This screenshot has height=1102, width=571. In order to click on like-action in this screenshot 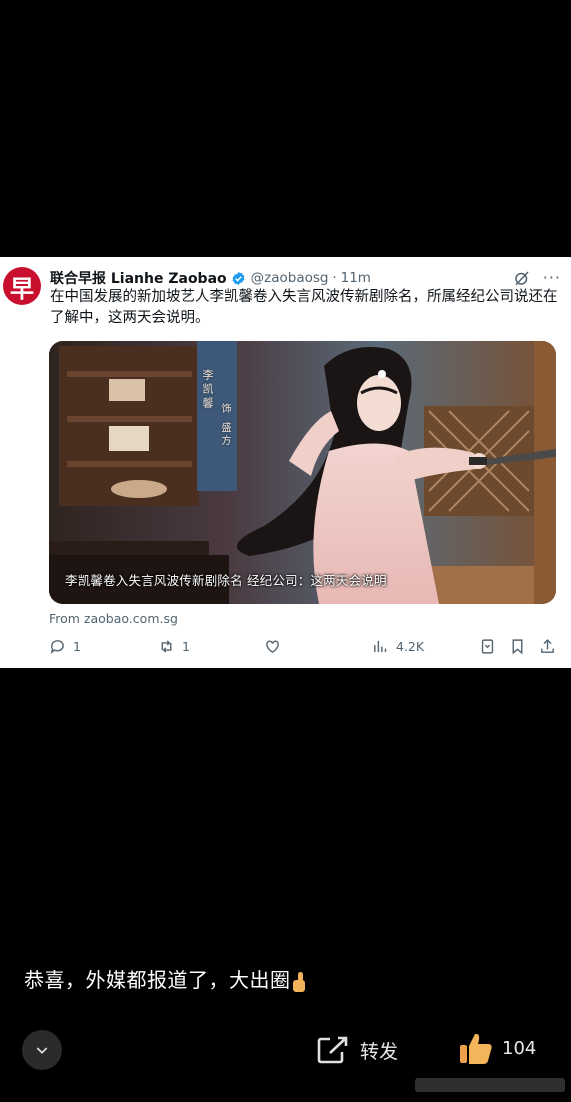, I will do `click(272, 646)`.